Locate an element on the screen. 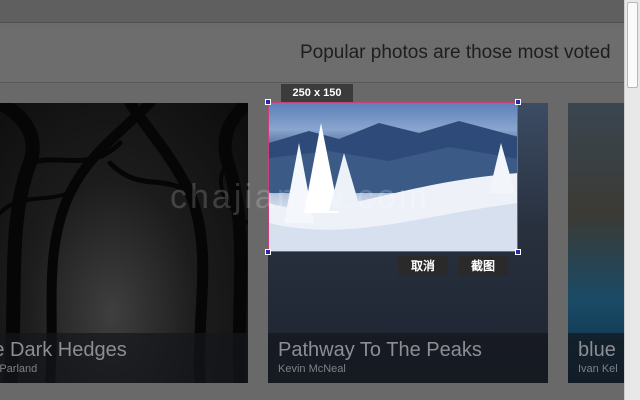  photo-author: Kevin McNeal is located at coordinates (312, 369).